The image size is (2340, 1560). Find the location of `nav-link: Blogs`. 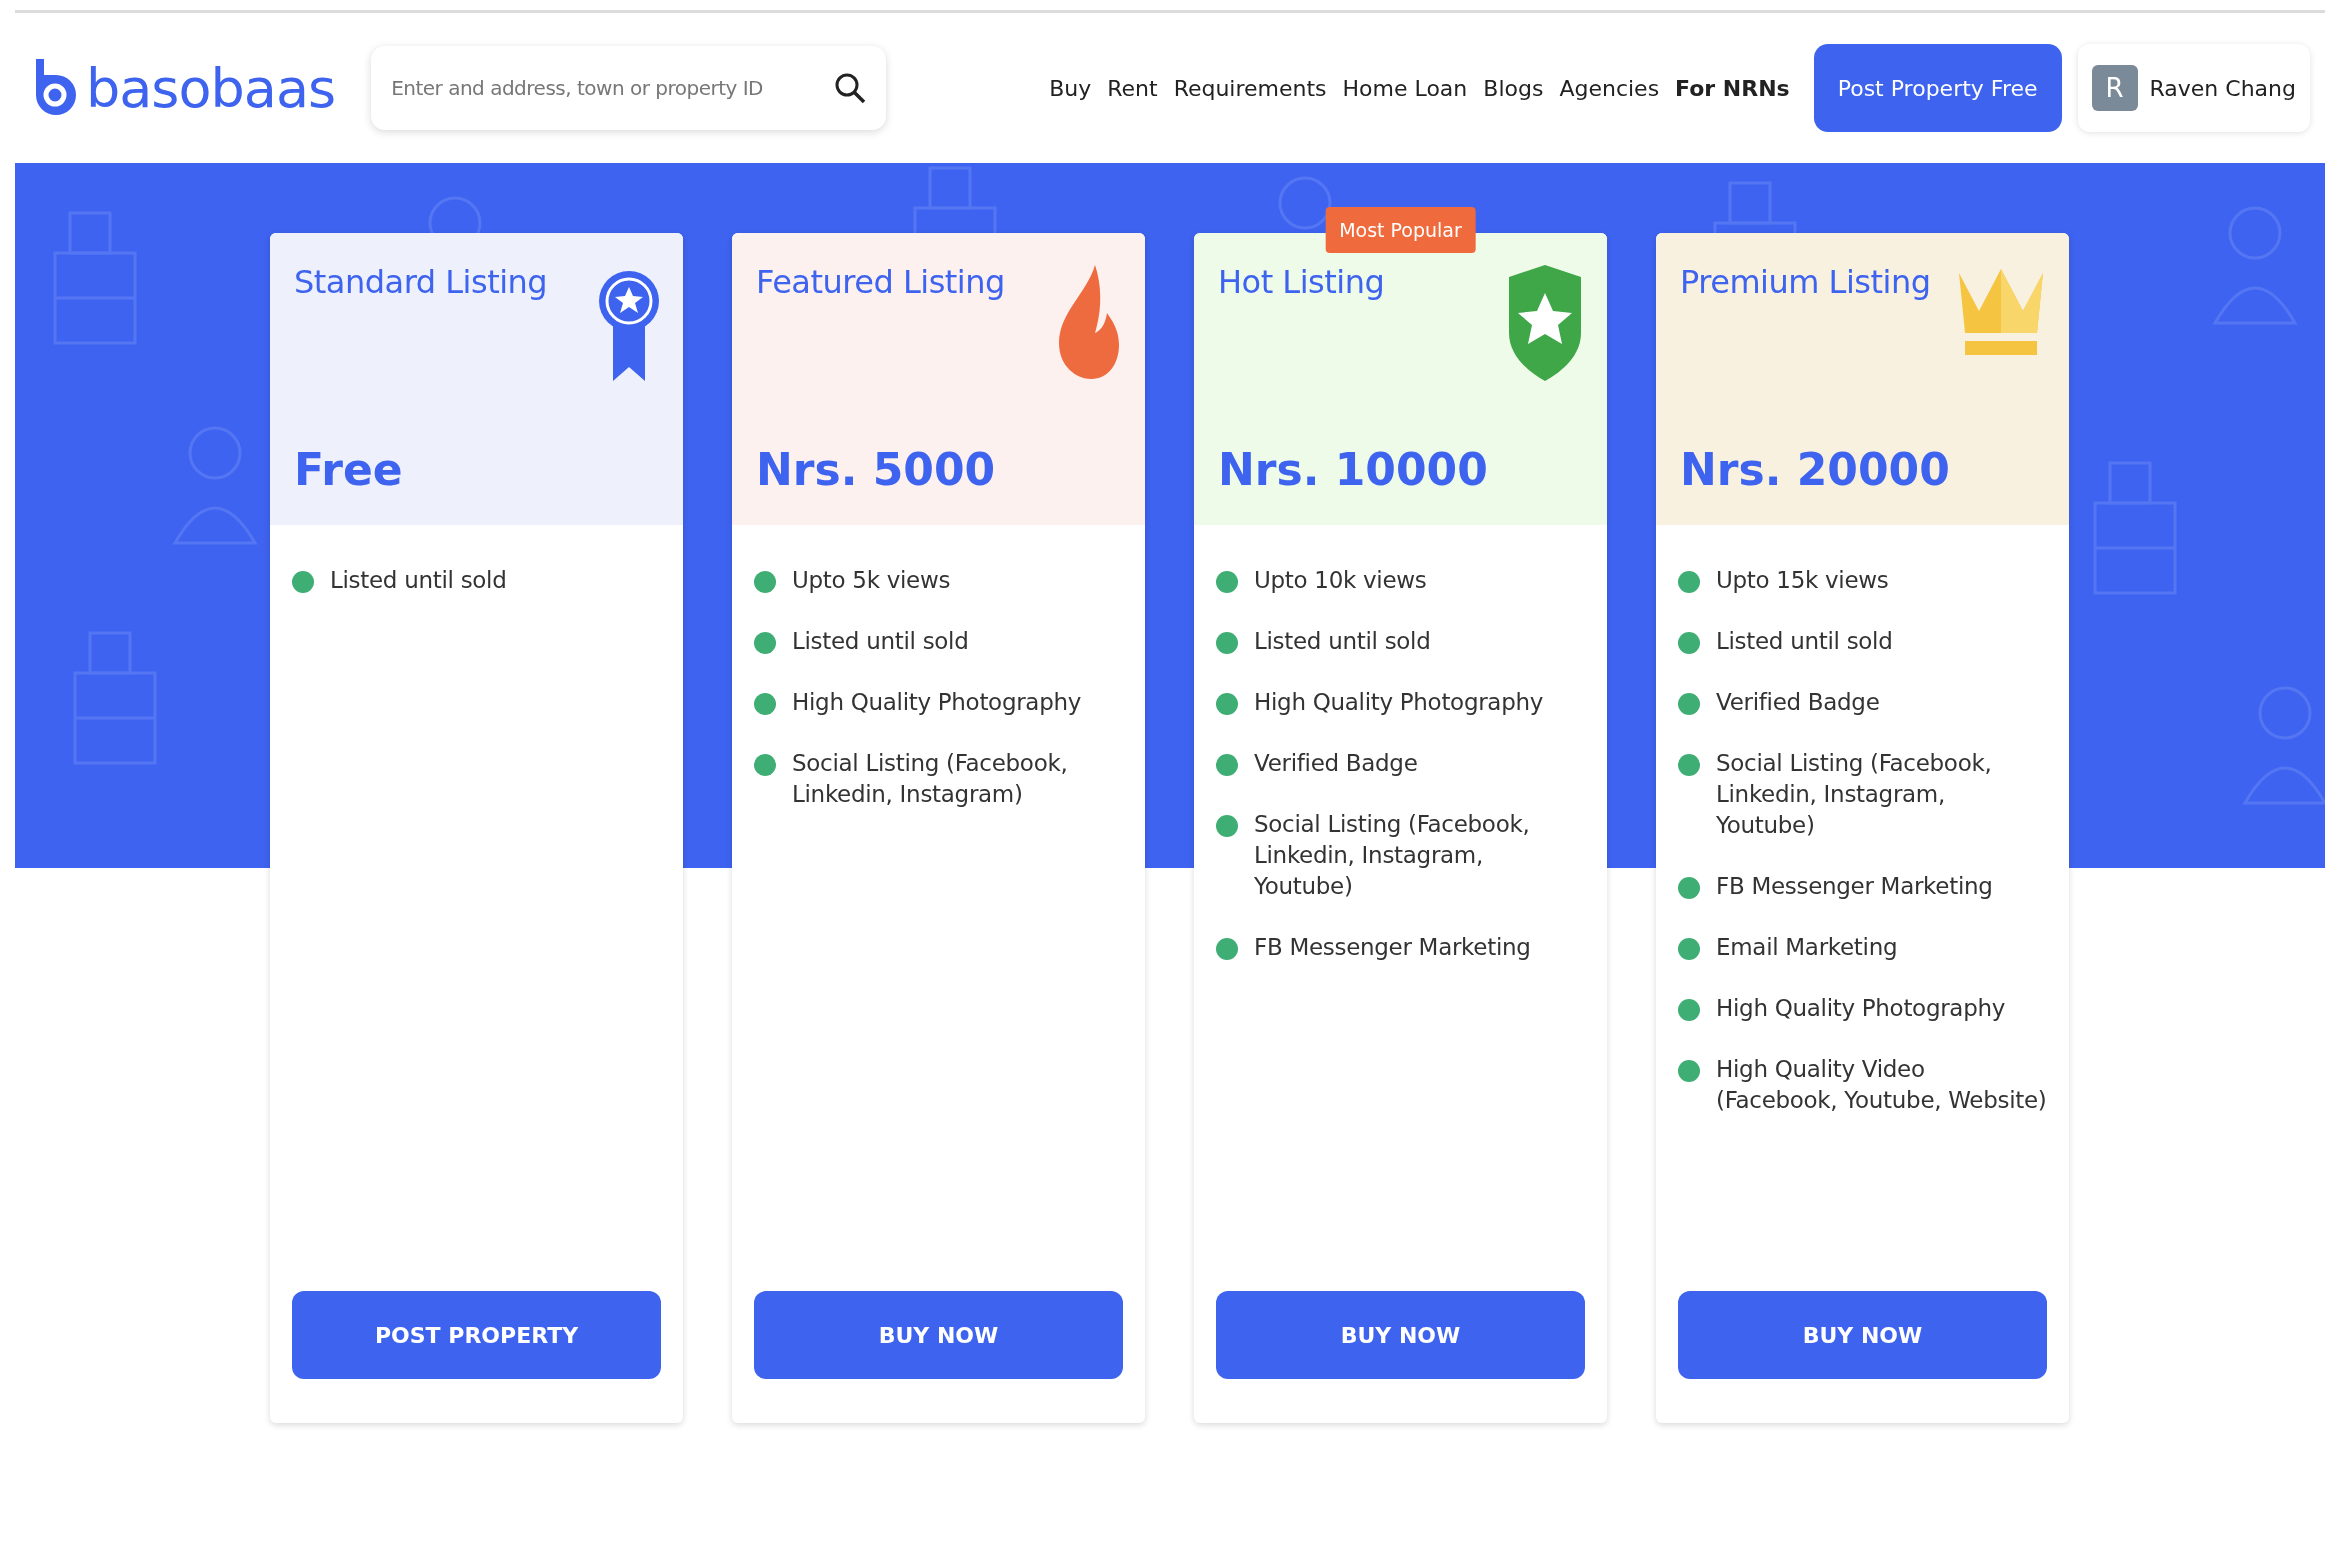

nav-link: Blogs is located at coordinates (1513, 88).